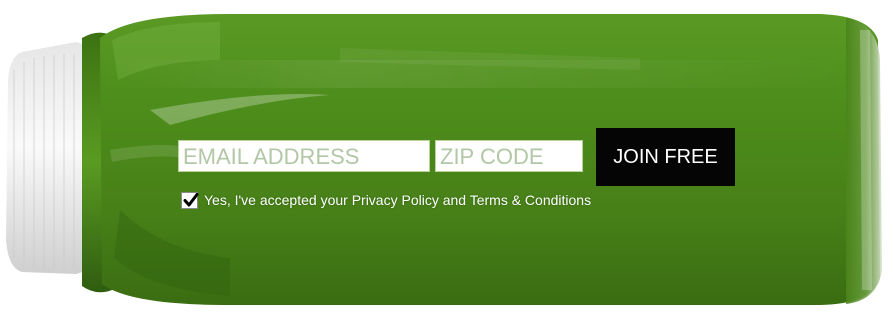  I want to click on checkmark-icon, so click(191, 199).